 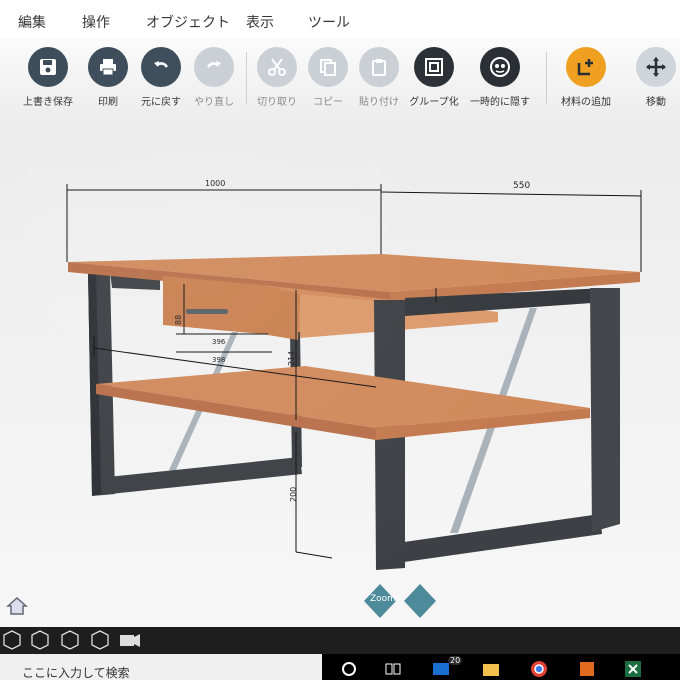 What do you see at coordinates (48, 102) in the screenshot?
I see `save-label: 上書き保存` at bounding box center [48, 102].